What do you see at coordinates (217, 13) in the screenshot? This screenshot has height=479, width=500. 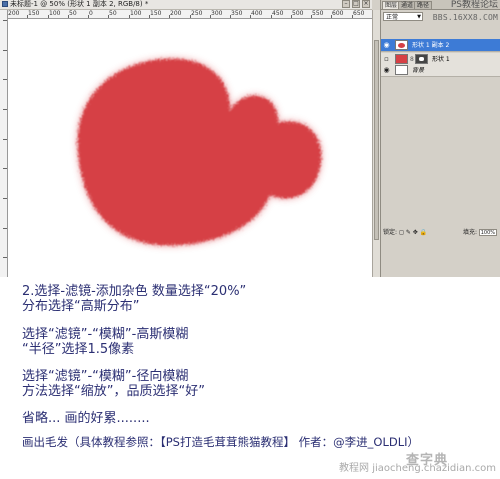 I see `ruler-tick-label: 300` at bounding box center [217, 13].